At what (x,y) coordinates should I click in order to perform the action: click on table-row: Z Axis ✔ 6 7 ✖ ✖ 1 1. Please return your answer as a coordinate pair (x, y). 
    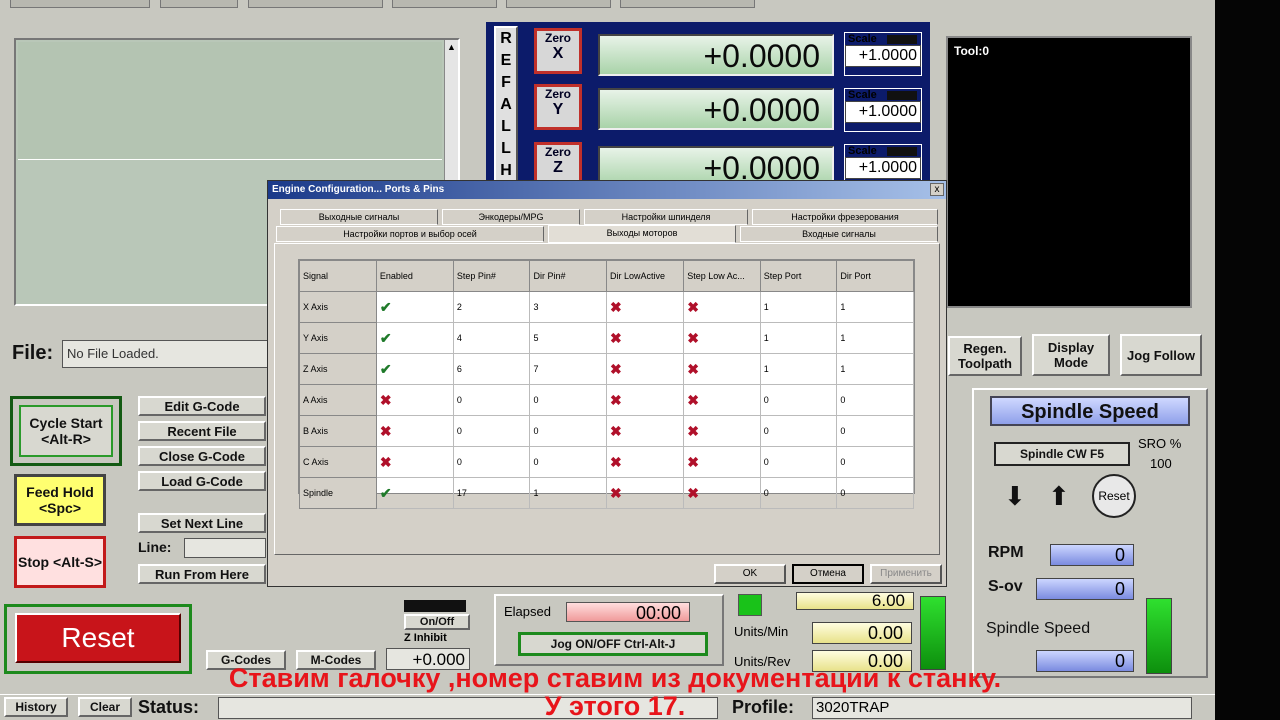
    Looking at the image, I should click on (606, 369).